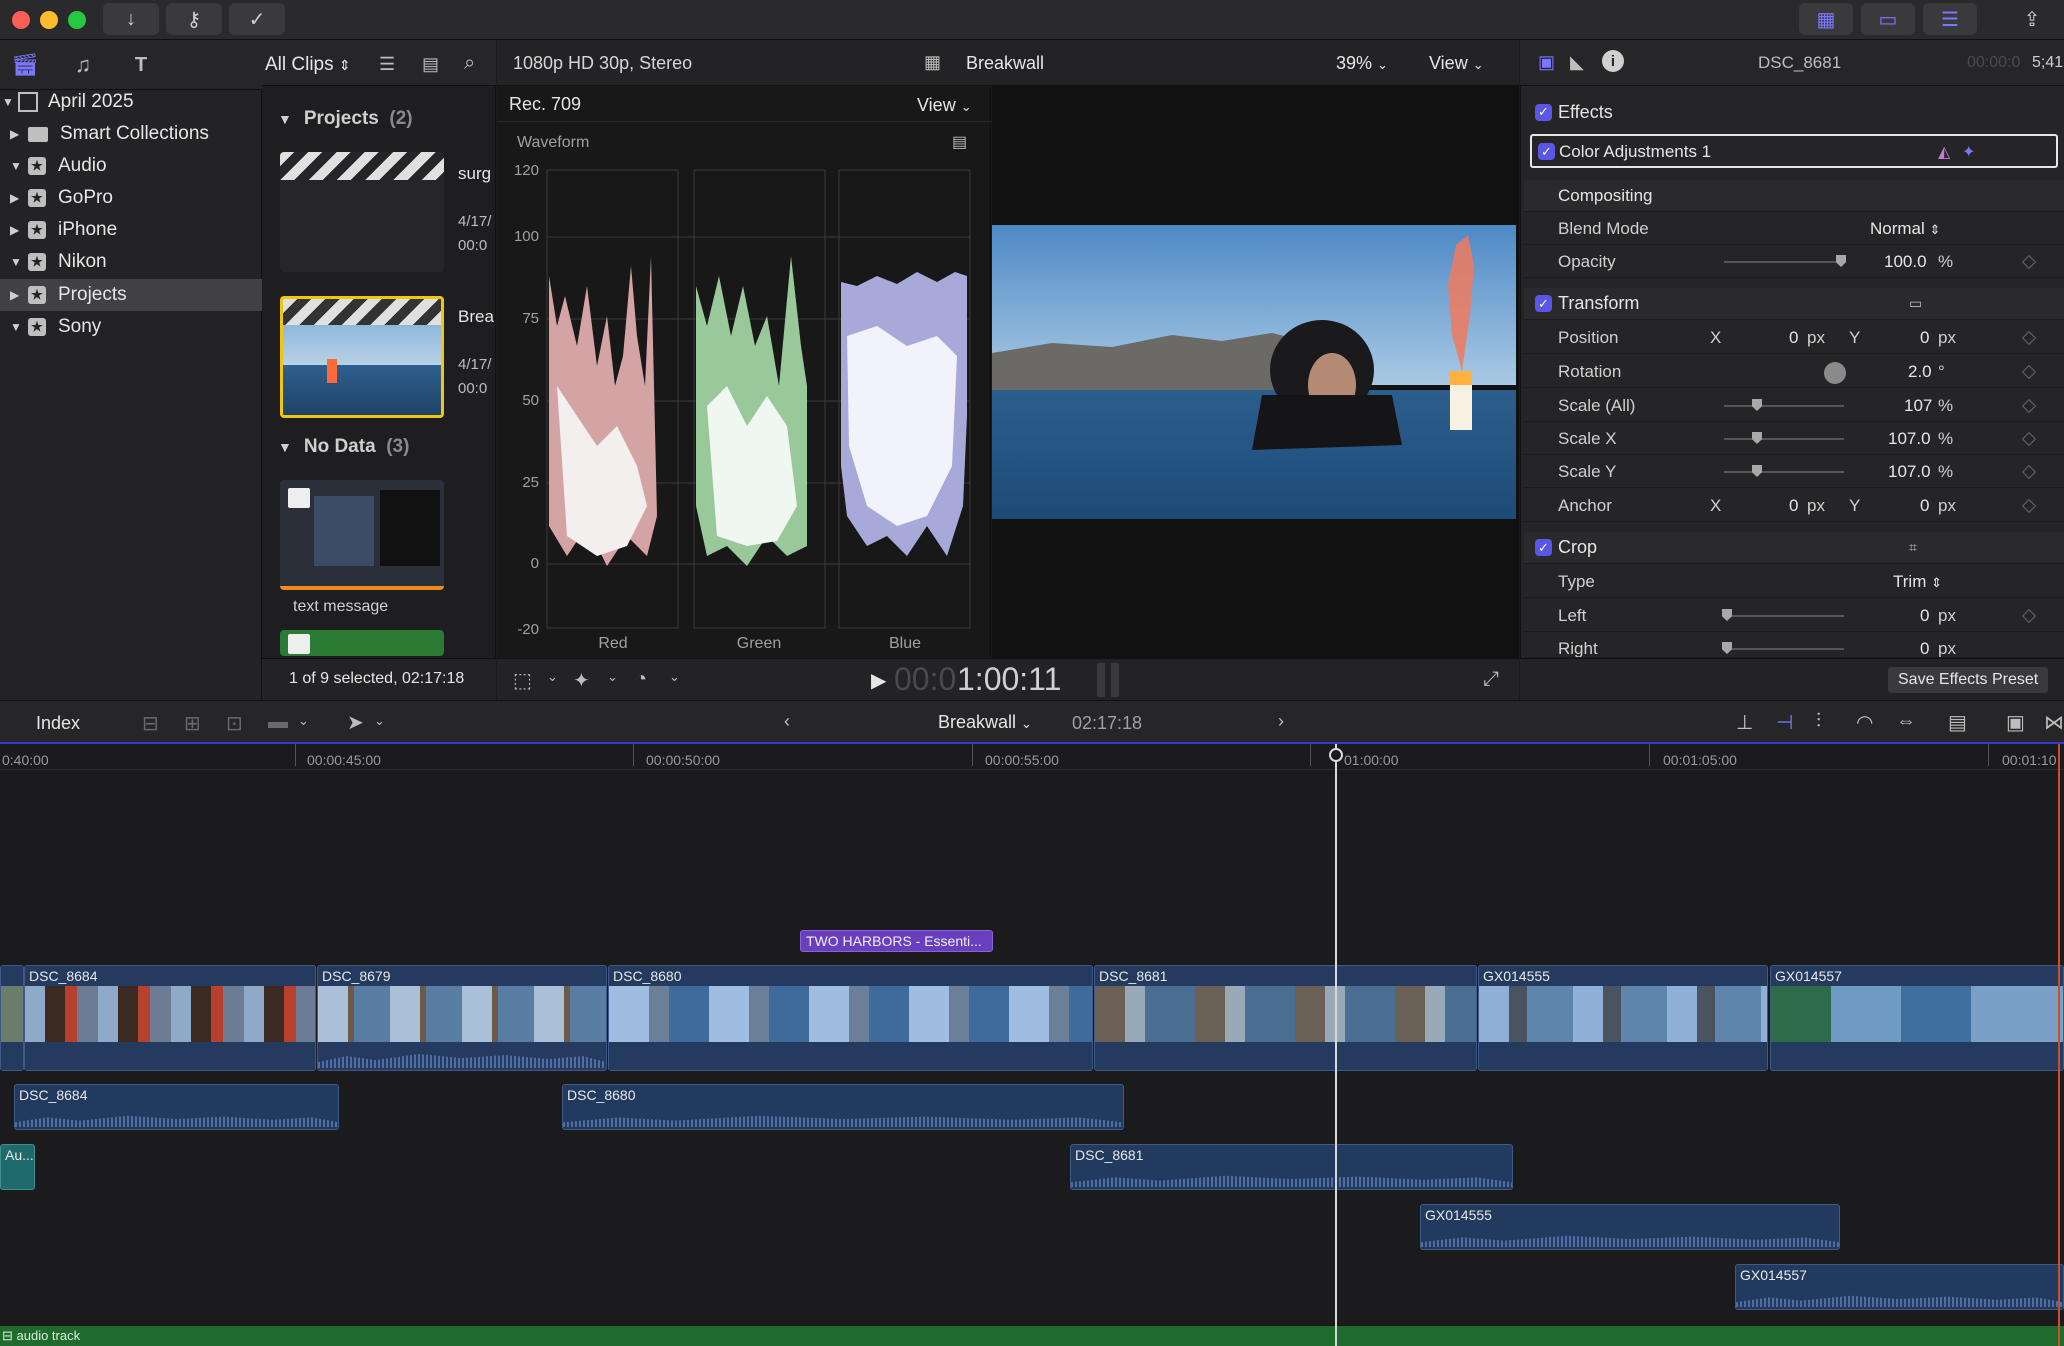 The width and height of the screenshot is (2064, 1346). I want to click on transform-section: ✓ Transform ▭, so click(1794, 304).